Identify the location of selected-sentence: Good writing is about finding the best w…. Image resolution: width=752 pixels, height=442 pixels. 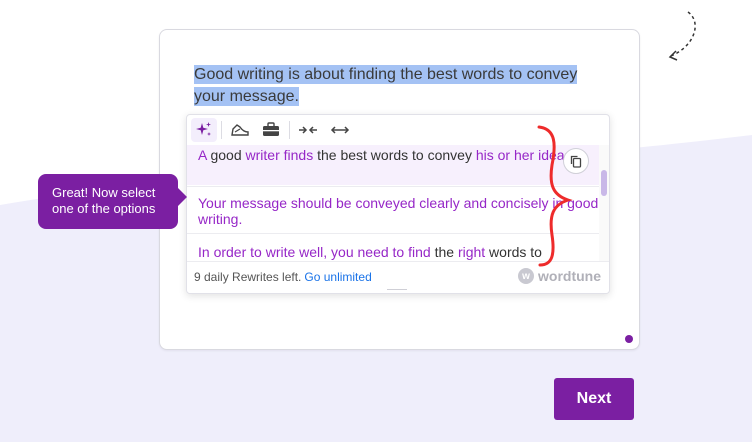
(394, 86).